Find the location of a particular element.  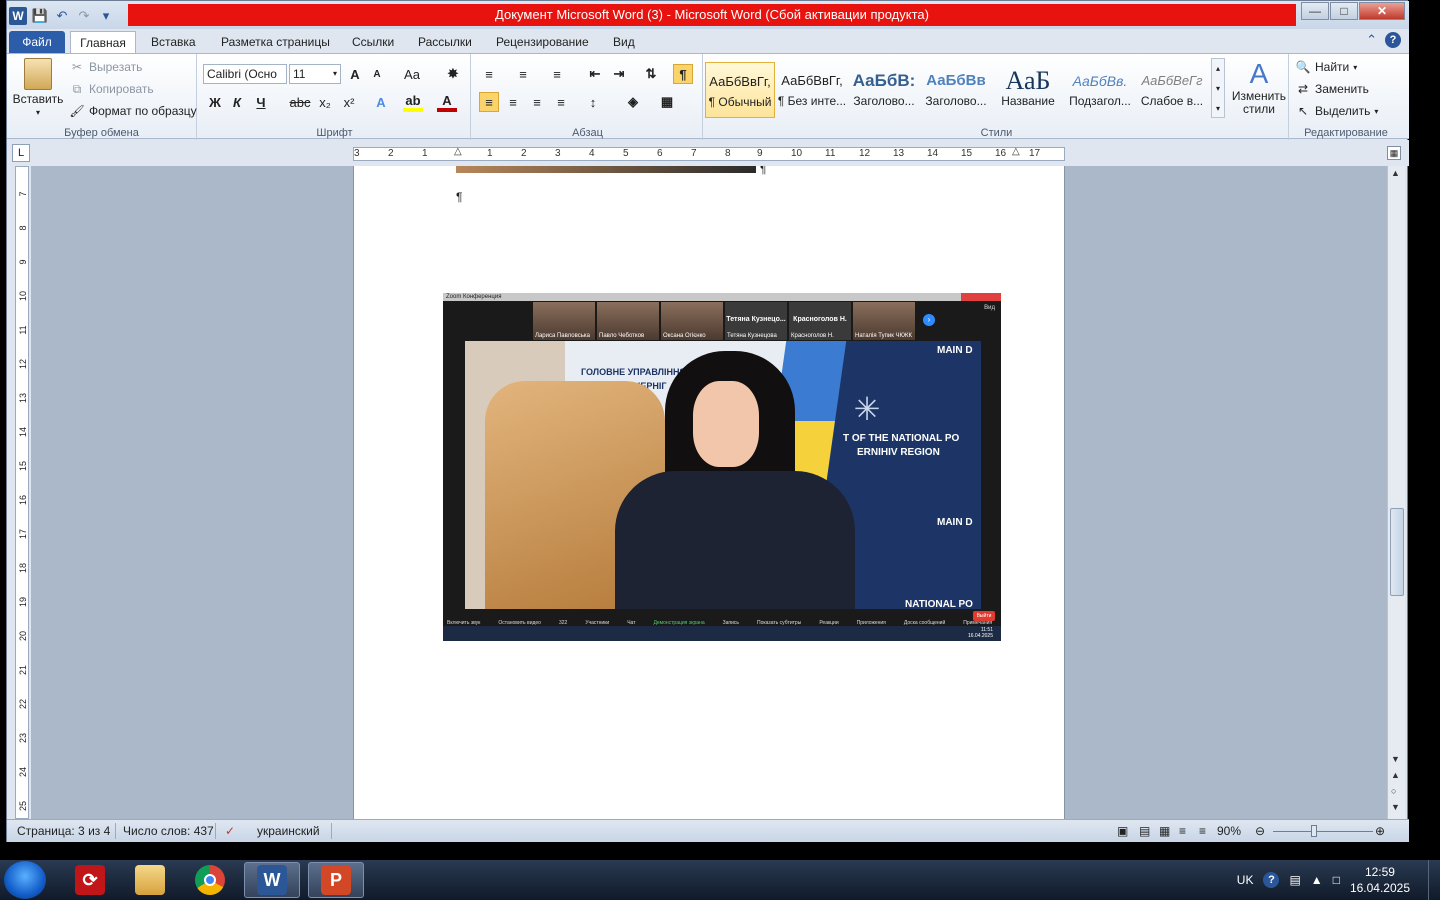

taskbar-chrome is located at coordinates (210, 880).